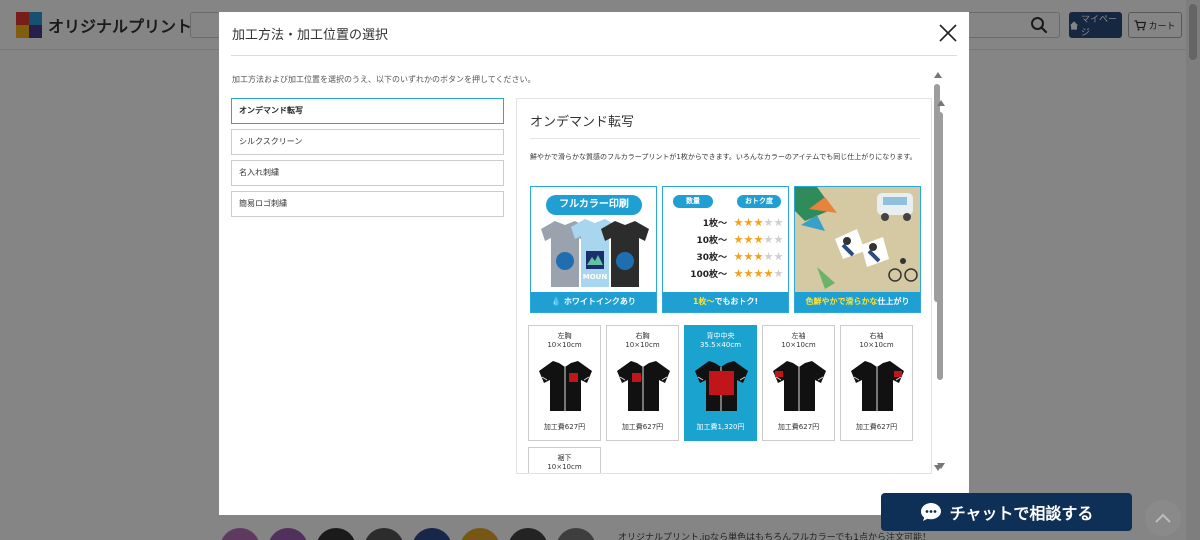 The height and width of the screenshot is (540, 1200). I want to click on feature-card-fullcolor: フルカラー印刷 MOUN 💧 ホワイトインクあり, so click(593, 249).